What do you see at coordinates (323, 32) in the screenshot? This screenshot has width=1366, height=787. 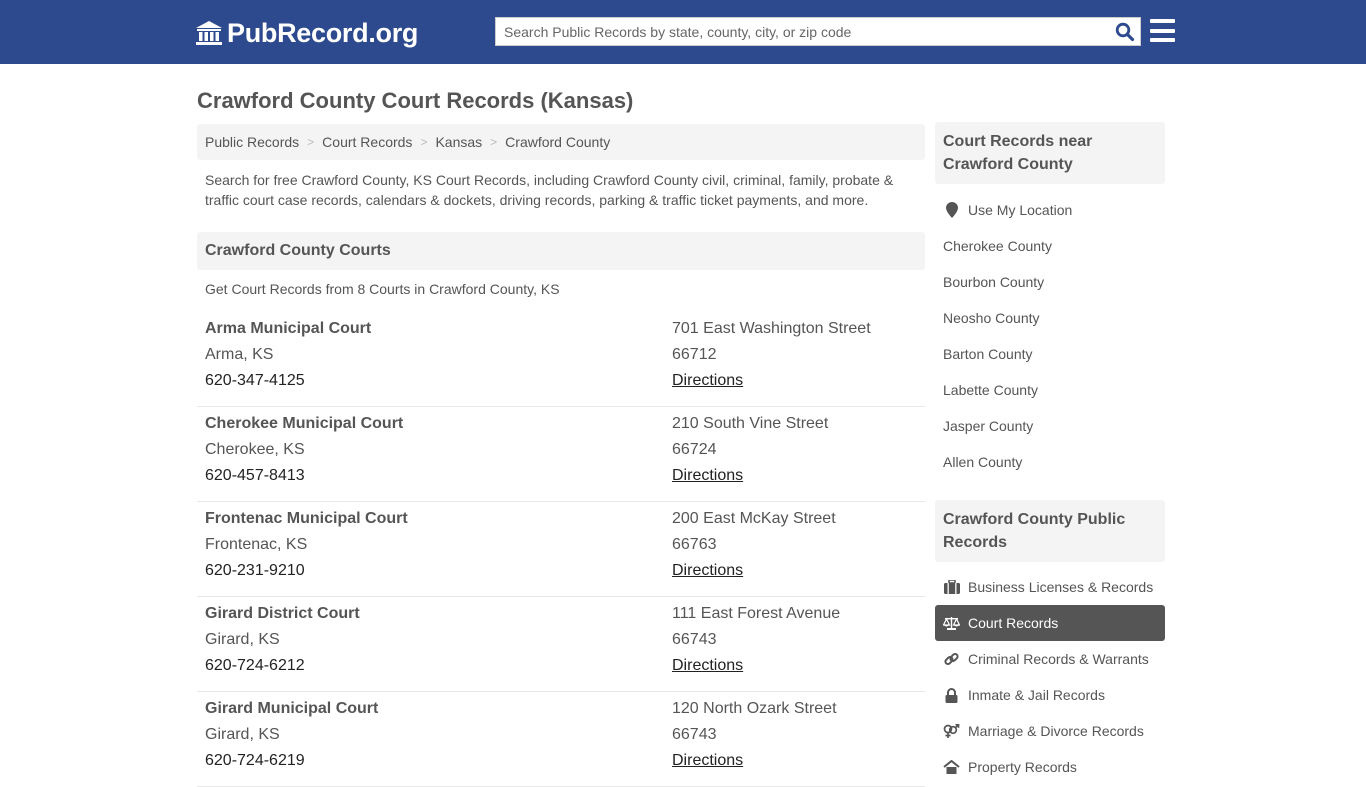 I see `logo-text: PubRecord.org` at bounding box center [323, 32].